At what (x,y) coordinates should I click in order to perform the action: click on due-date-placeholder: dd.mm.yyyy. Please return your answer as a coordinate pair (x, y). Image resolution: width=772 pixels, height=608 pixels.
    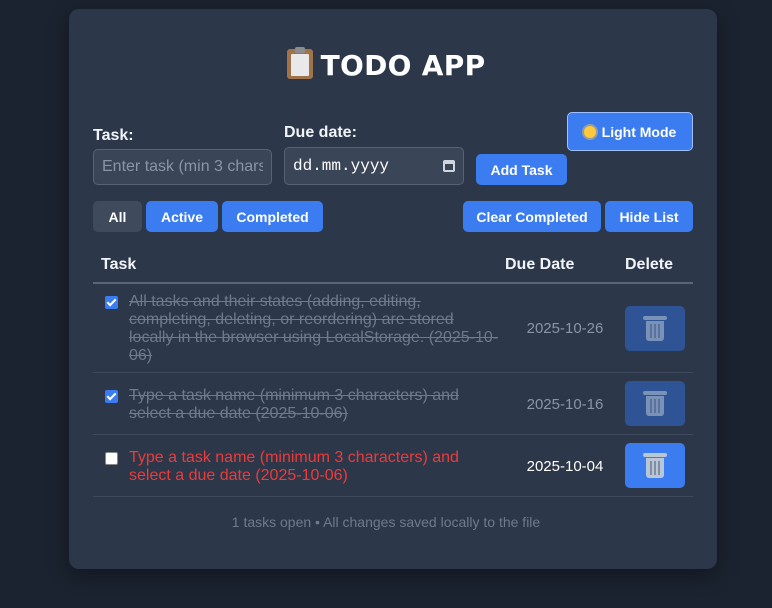
    Looking at the image, I should click on (341, 166).